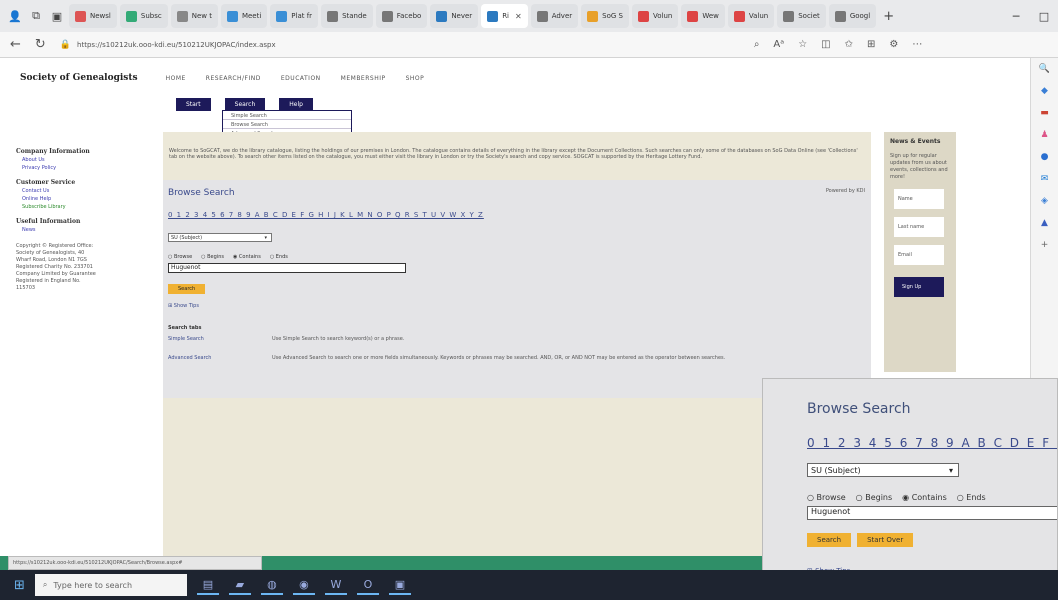 The height and width of the screenshot is (600, 1058). Describe the element at coordinates (829, 540) in the screenshot. I see `zoom-search-button: Search` at that location.